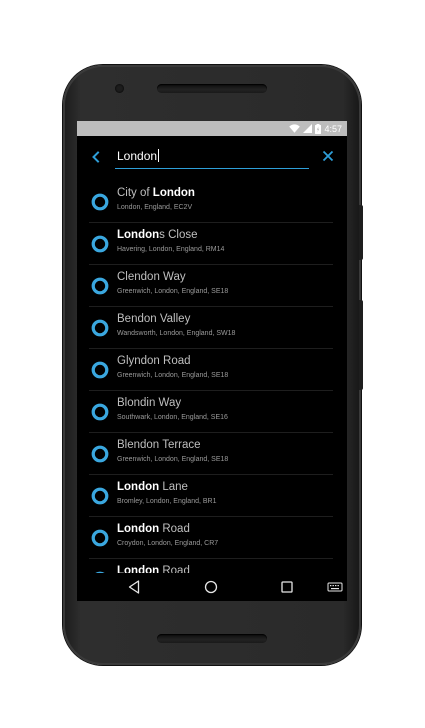 Image resolution: width=425 pixels, height=728 pixels. I want to click on volume-button, so click(361, 345).